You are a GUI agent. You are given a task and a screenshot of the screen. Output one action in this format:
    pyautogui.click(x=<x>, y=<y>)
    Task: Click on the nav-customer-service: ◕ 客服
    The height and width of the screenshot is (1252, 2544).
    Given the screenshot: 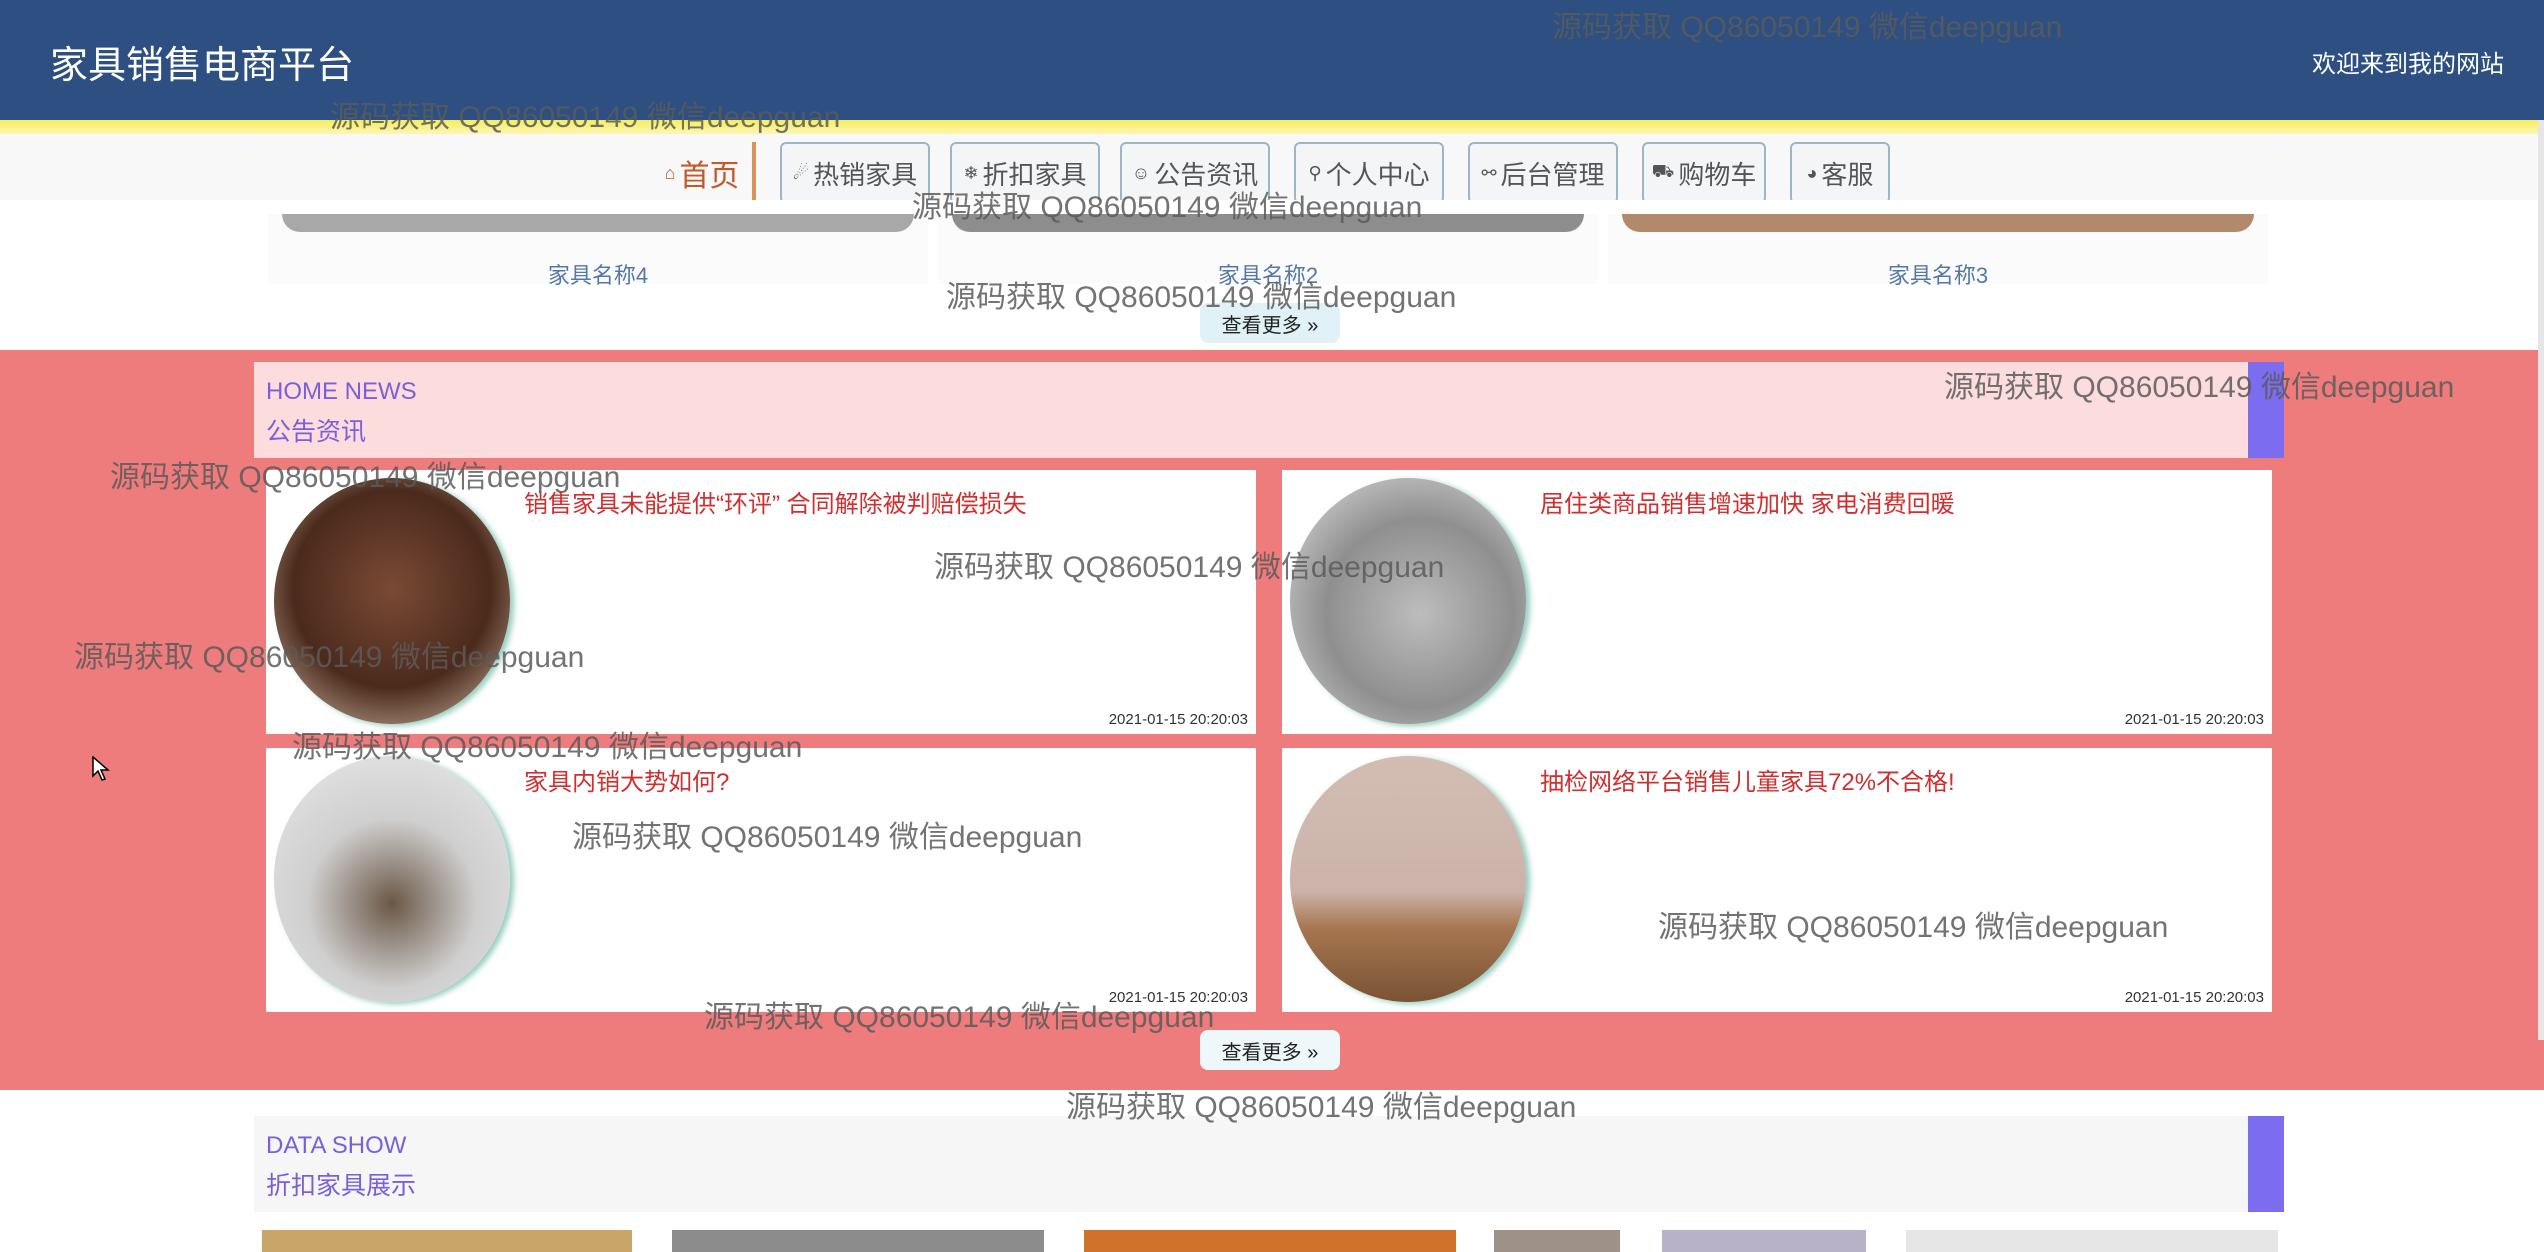 What is the action you would take?
    pyautogui.click(x=1840, y=173)
    